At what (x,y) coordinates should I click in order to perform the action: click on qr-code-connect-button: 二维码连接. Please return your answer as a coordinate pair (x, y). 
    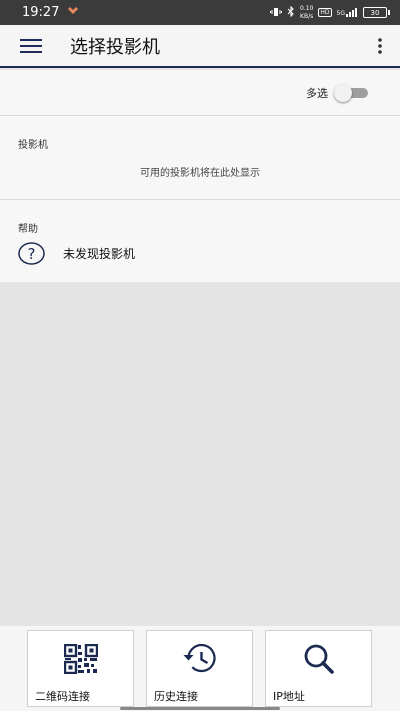
    Looking at the image, I should click on (80, 668).